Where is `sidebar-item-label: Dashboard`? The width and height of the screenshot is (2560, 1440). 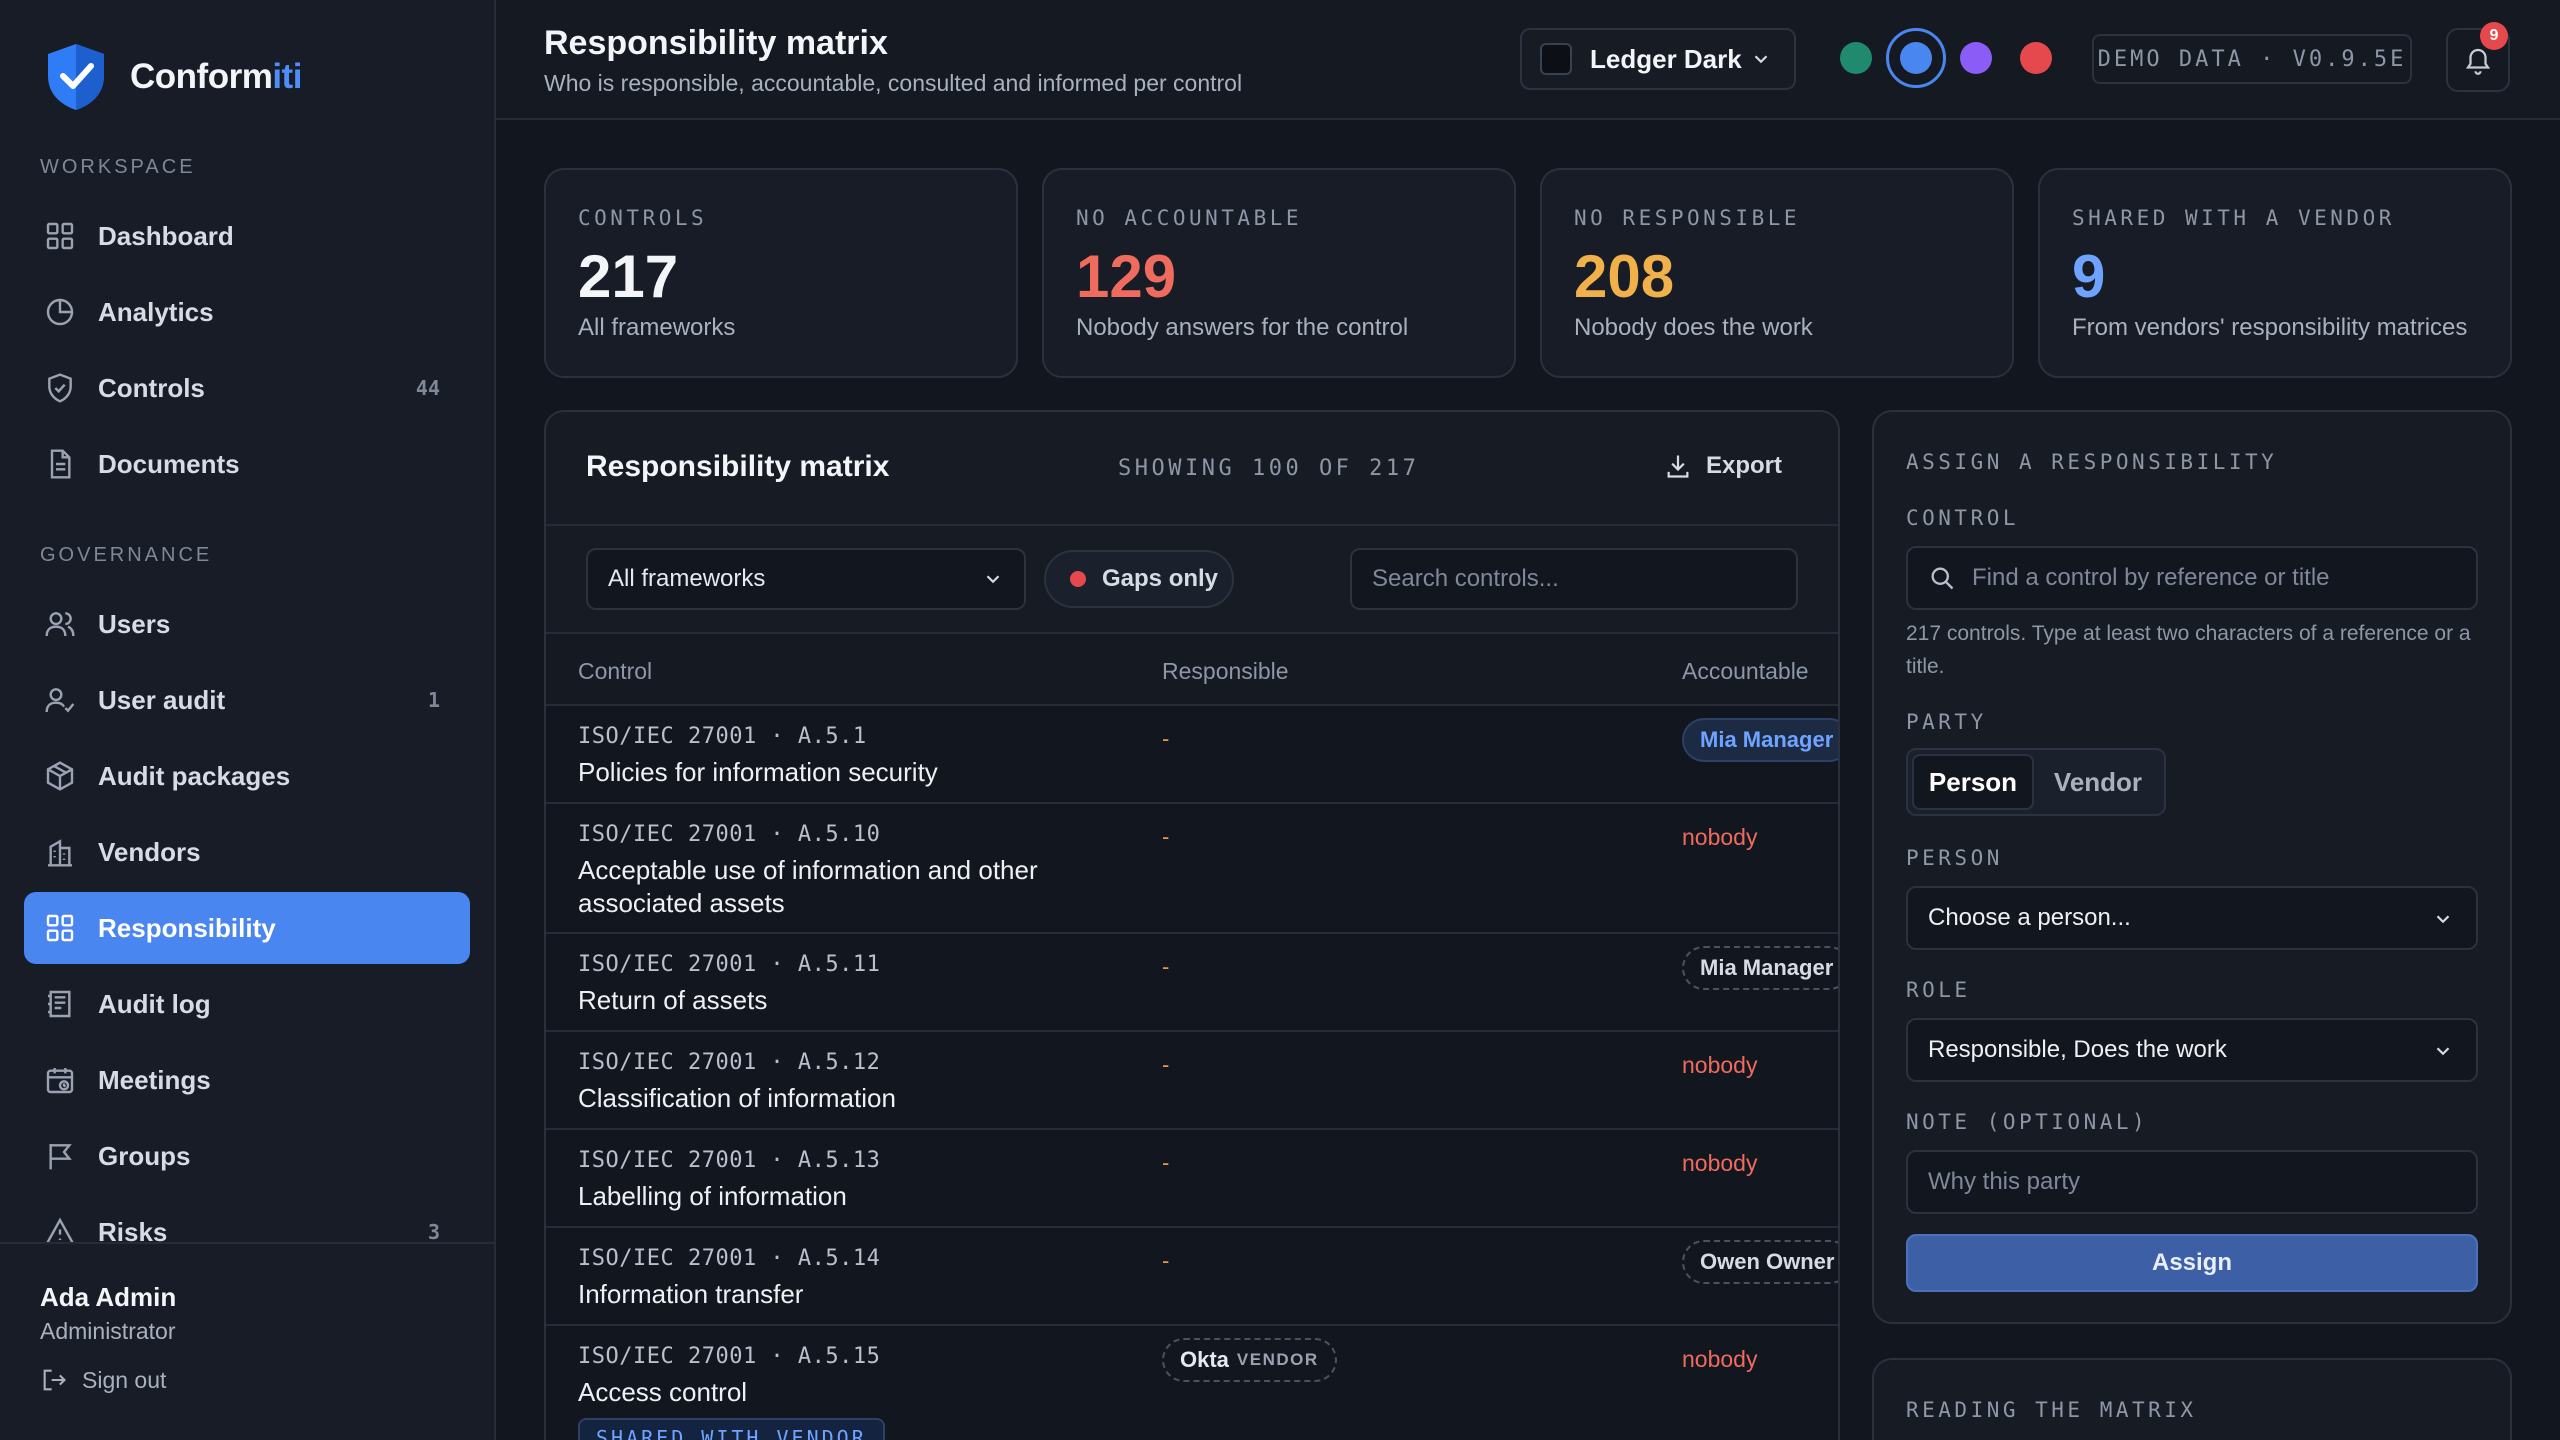 sidebar-item-label: Dashboard is located at coordinates (166, 235).